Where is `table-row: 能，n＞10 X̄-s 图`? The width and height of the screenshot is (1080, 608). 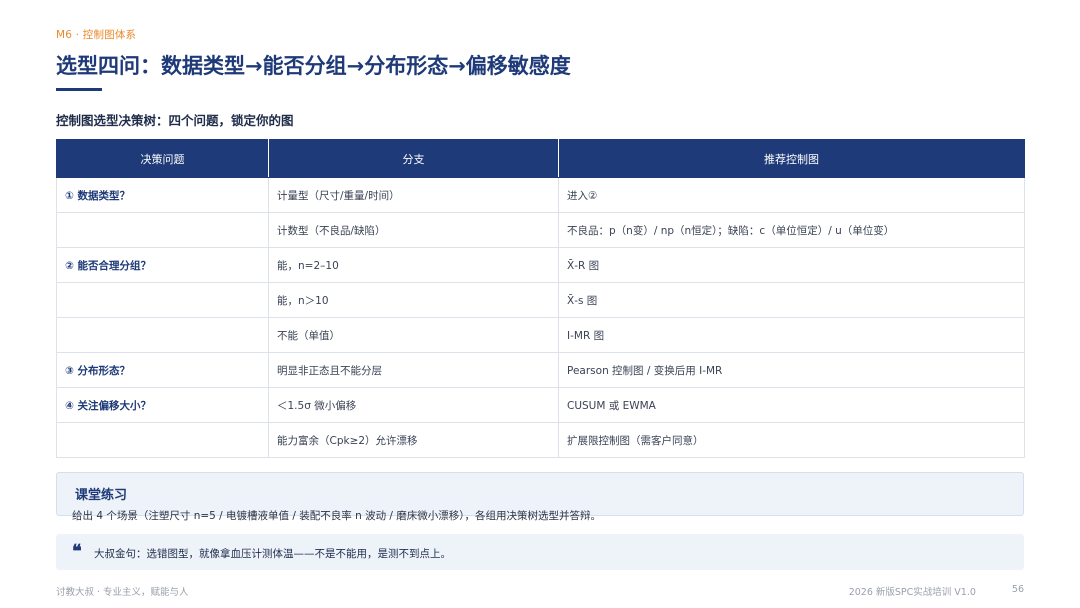
table-row: 能，n＞10 X̄-s 图 is located at coordinates (540, 300).